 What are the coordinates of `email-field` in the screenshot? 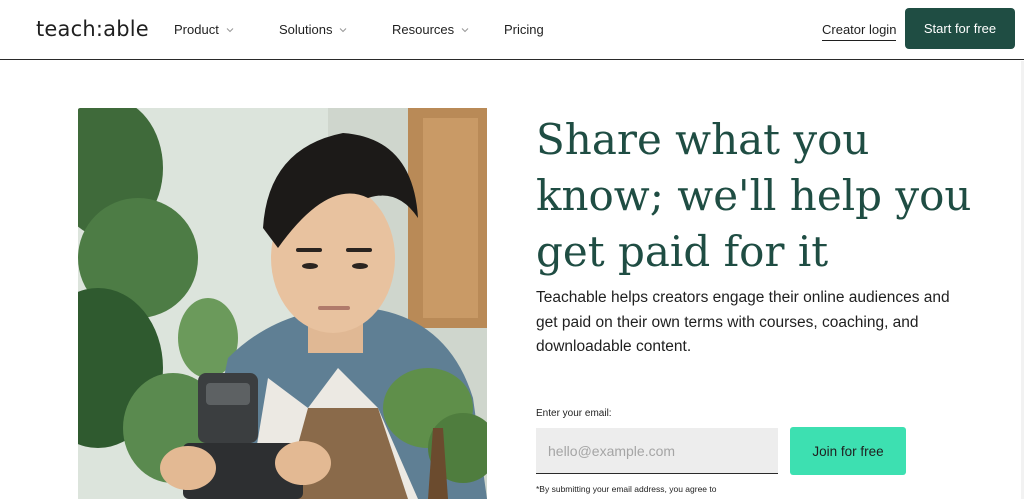 It's located at (657, 451).